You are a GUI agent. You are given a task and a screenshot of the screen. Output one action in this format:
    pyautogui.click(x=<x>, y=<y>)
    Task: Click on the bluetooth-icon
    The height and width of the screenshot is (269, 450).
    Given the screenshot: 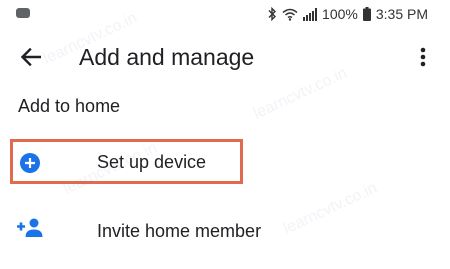 What is the action you would take?
    pyautogui.click(x=272, y=14)
    